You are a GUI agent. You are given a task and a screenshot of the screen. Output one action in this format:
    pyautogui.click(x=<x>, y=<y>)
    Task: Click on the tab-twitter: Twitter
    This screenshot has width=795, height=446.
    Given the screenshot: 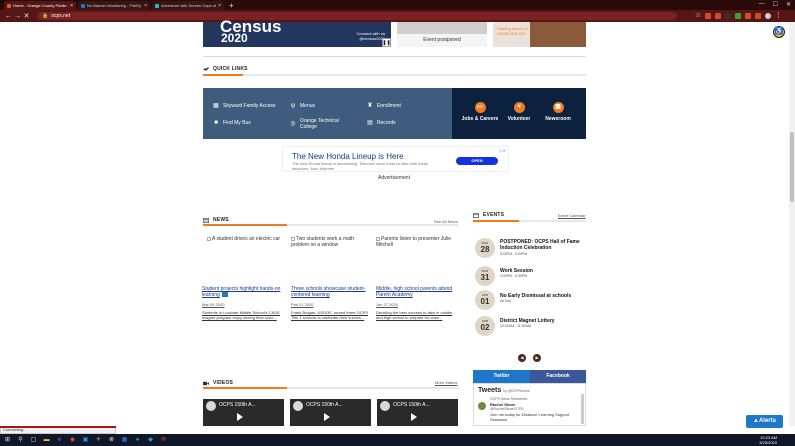 What is the action you would take?
    pyautogui.click(x=501, y=376)
    